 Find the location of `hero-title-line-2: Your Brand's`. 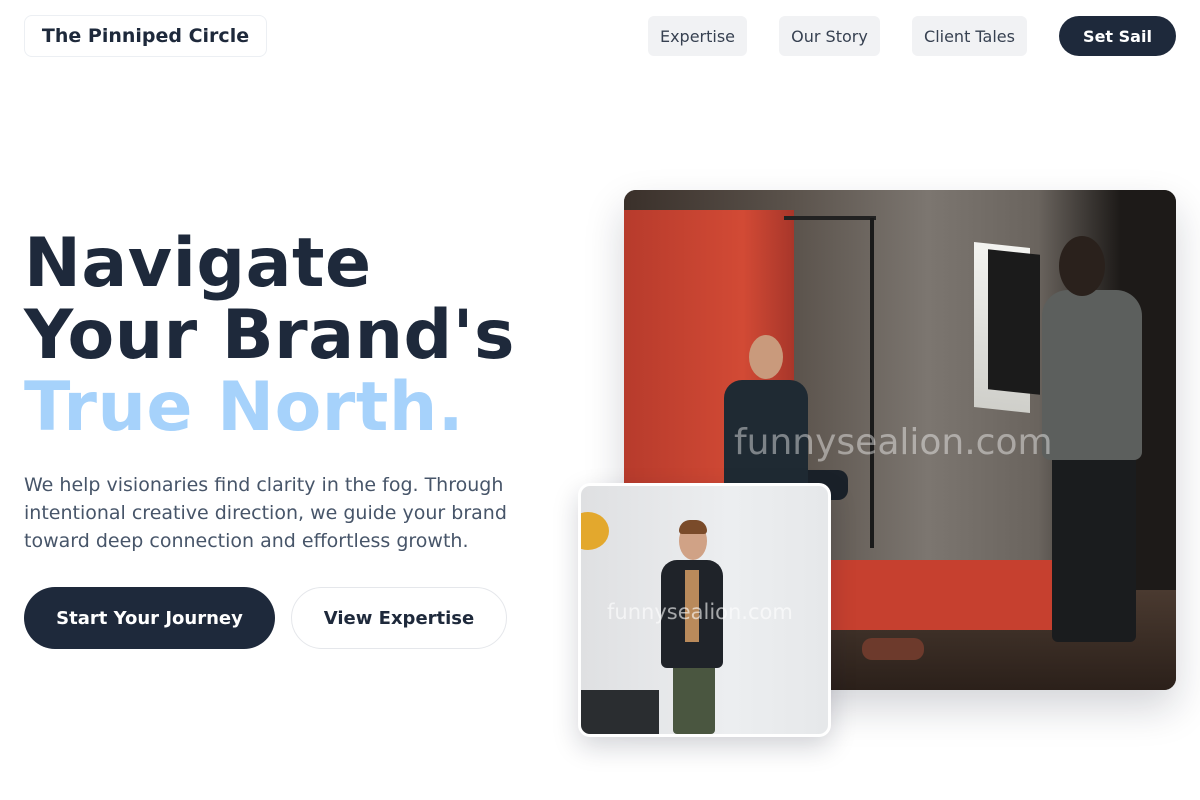

hero-title-line-2: Your Brand's is located at coordinates (269, 335).